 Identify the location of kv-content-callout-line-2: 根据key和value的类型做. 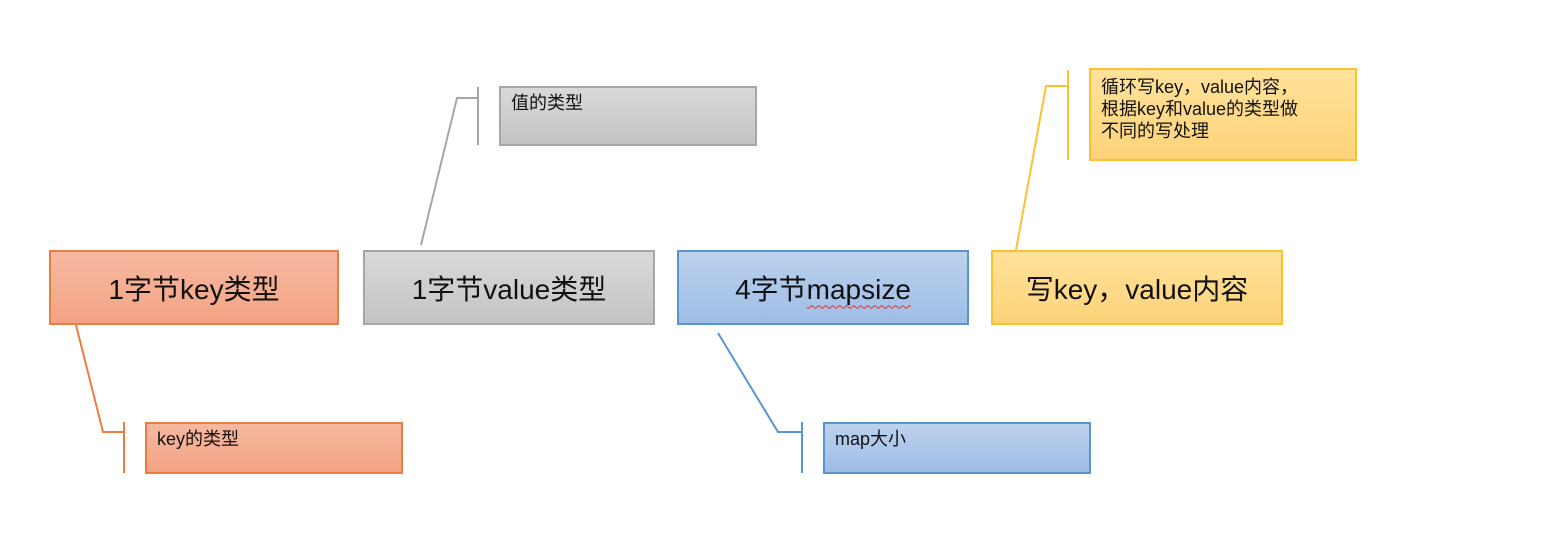
(1200, 109).